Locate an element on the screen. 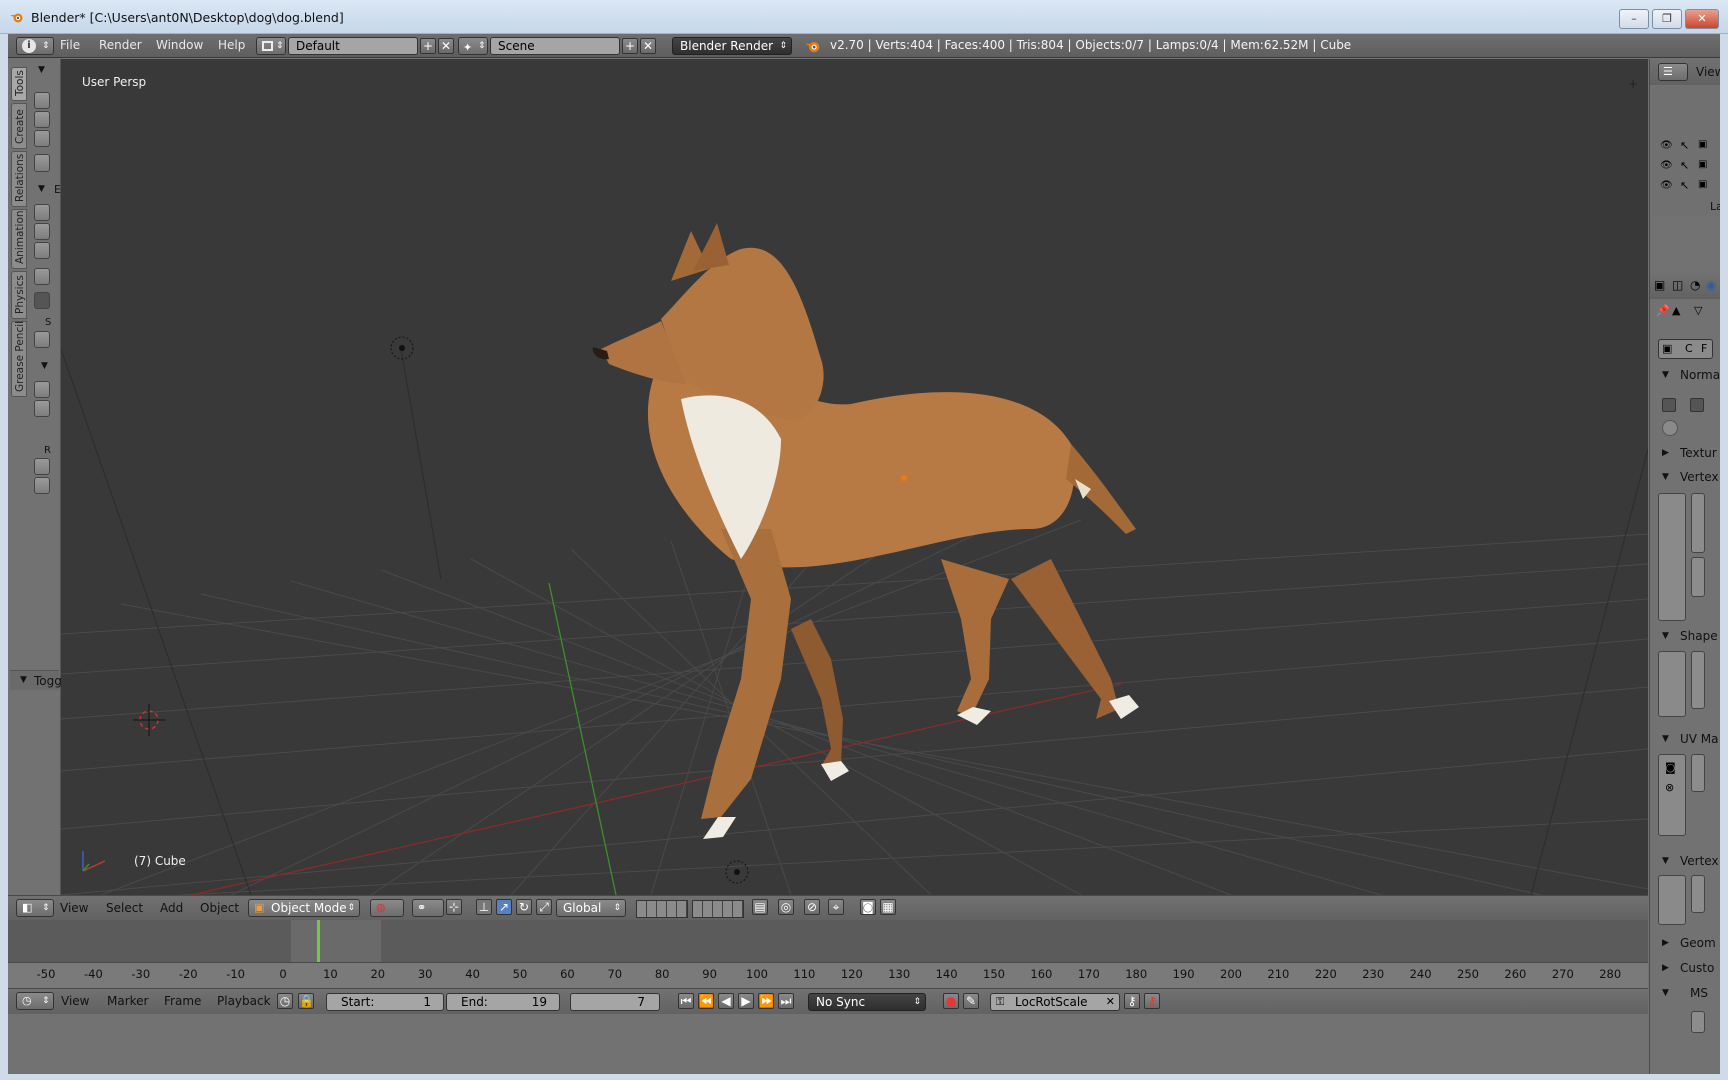 The width and height of the screenshot is (1728, 1080). f-button: F is located at coordinates (1704, 348).